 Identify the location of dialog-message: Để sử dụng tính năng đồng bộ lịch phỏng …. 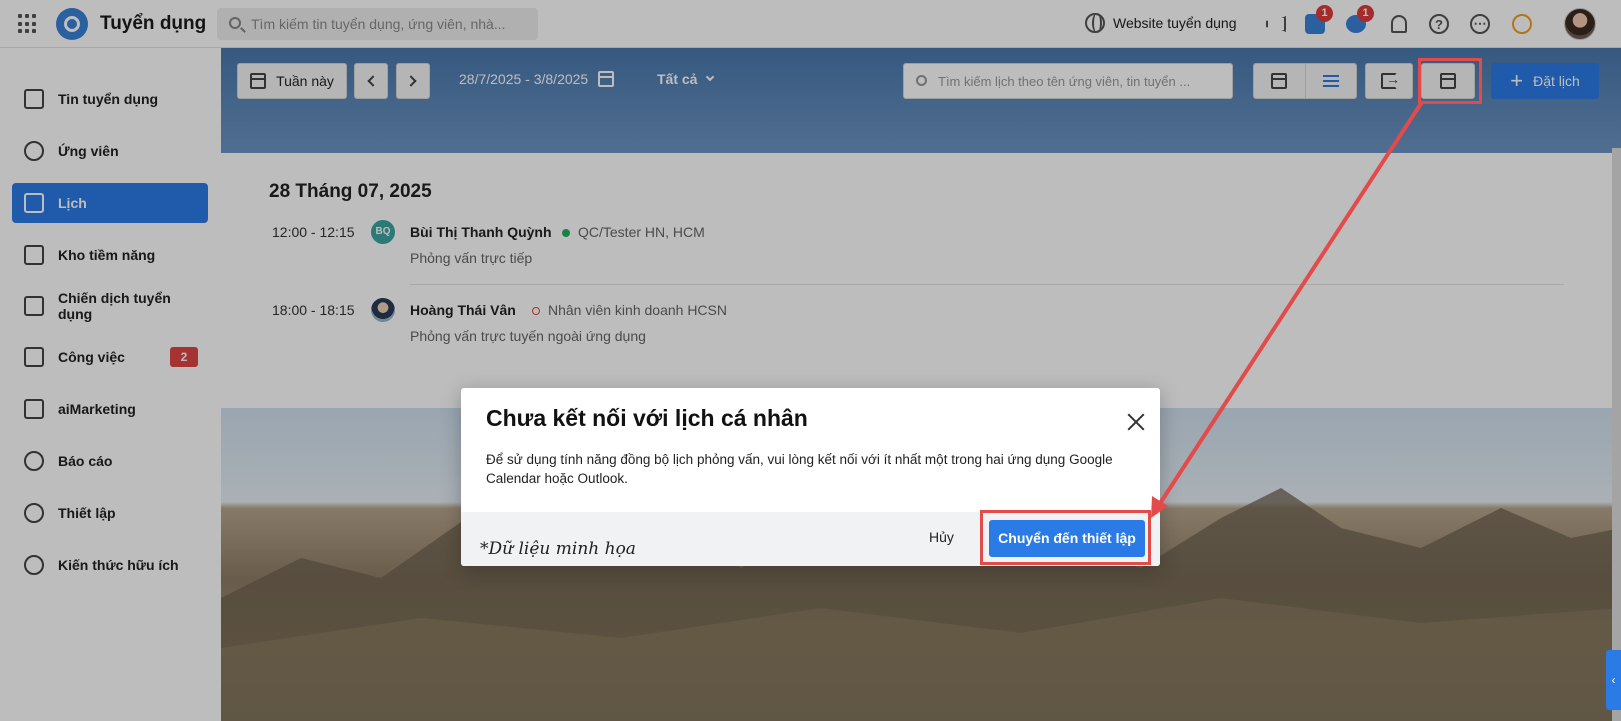
(799, 469).